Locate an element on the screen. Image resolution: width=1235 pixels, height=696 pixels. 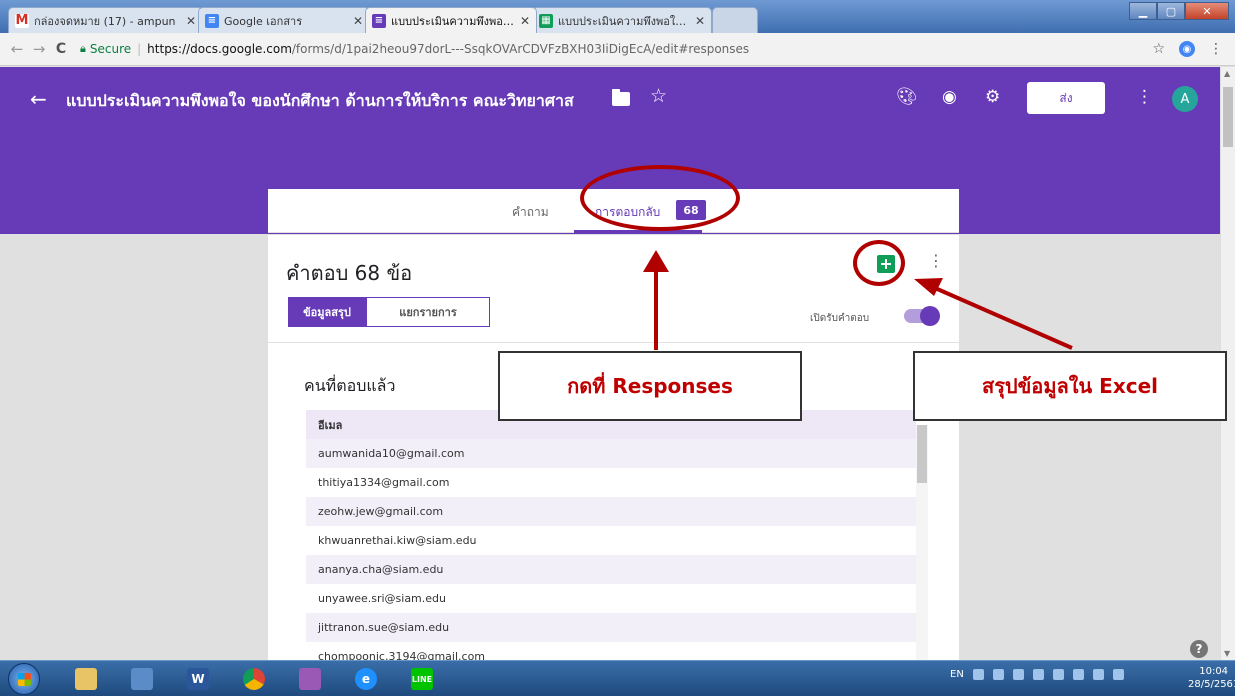
lock-icon: 🔒︎ is located at coordinates (83, 48).